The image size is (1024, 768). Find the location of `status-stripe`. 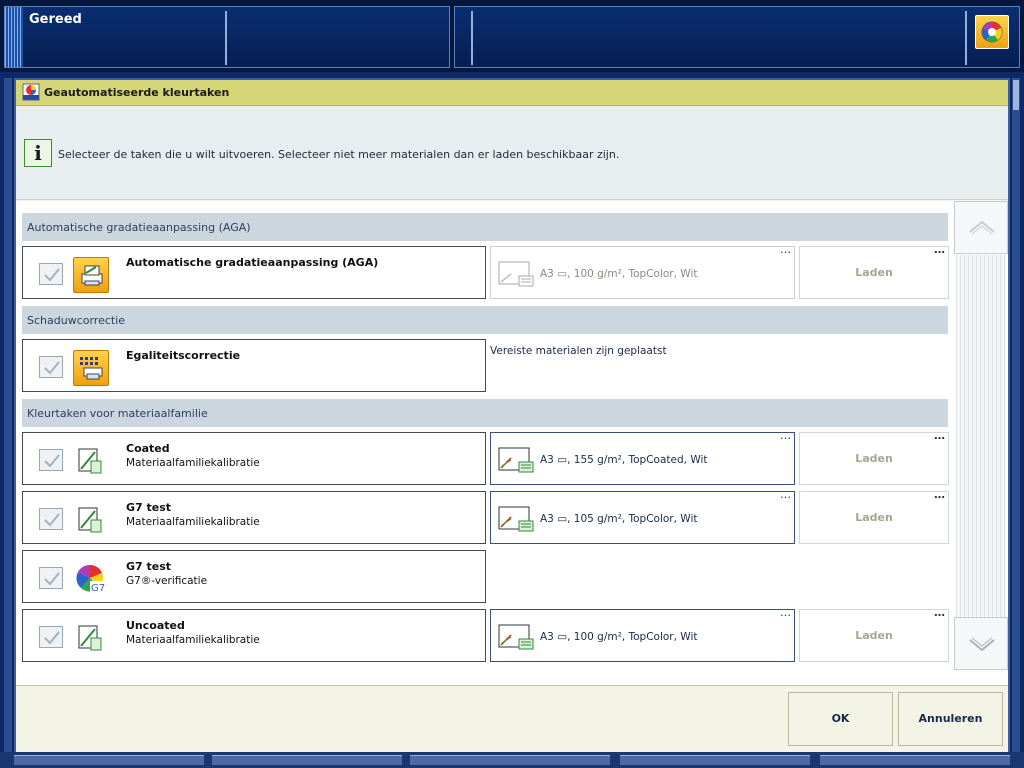

status-stripe is located at coordinates (14, 37).